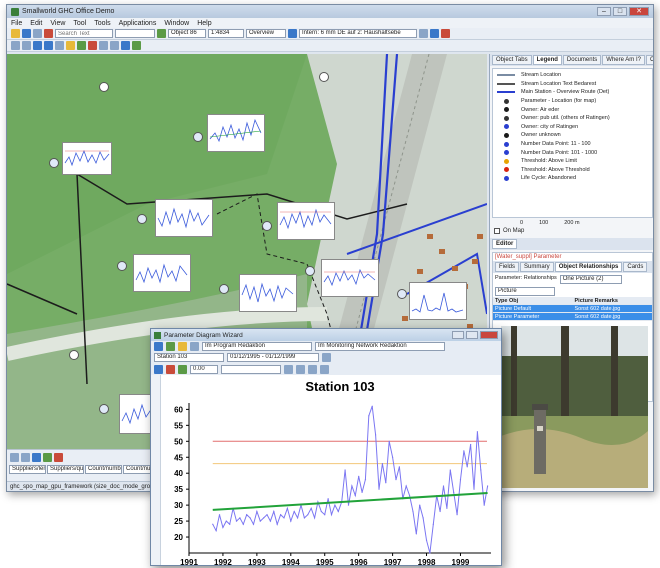  What do you see at coordinates (434, 33) in the screenshot?
I see `layers-icon` at bounding box center [434, 33].